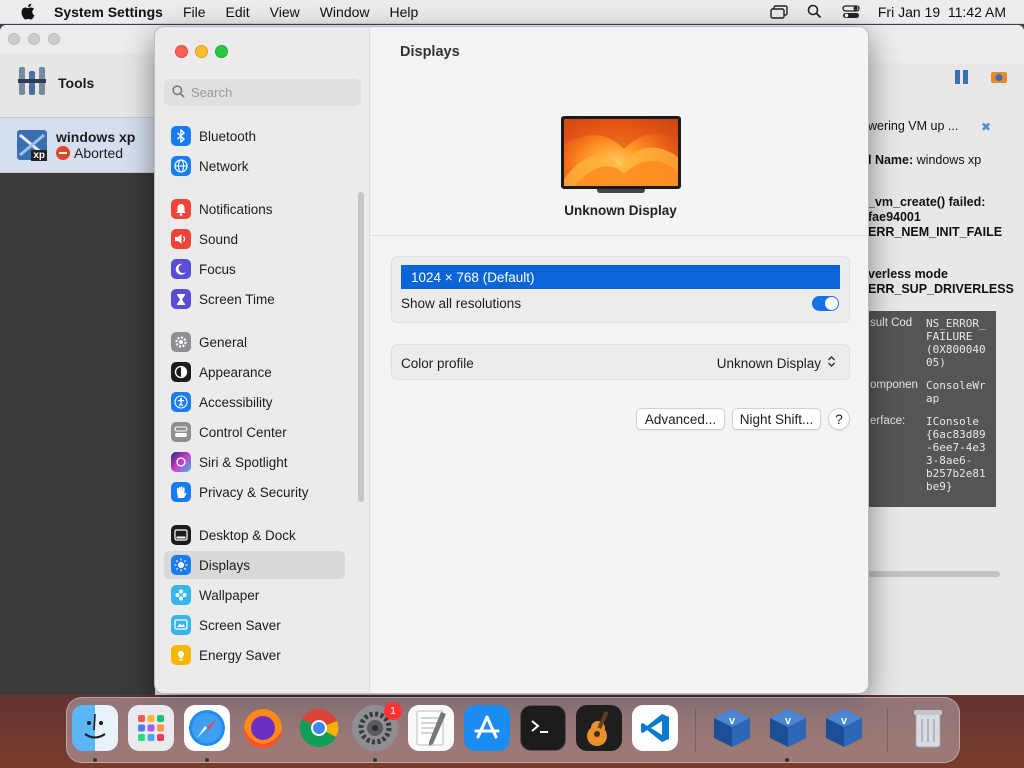  Describe the element at coordinates (942, 12) in the screenshot. I see `menu-clock: Fri Jan 19 11:42 AM` at that location.